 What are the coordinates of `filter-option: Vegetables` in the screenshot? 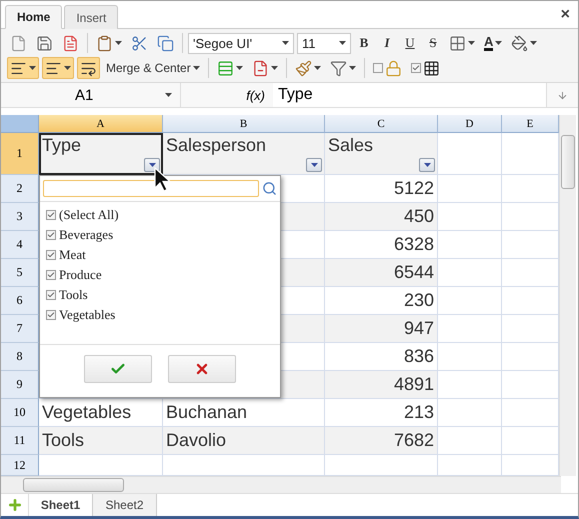 It's located at (87, 315).